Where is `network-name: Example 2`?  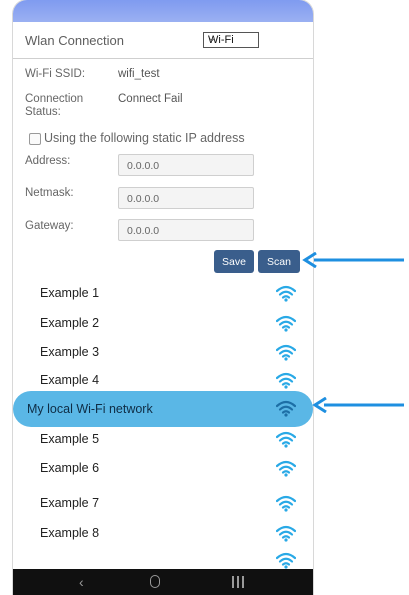
network-name: Example 2 is located at coordinates (70, 323).